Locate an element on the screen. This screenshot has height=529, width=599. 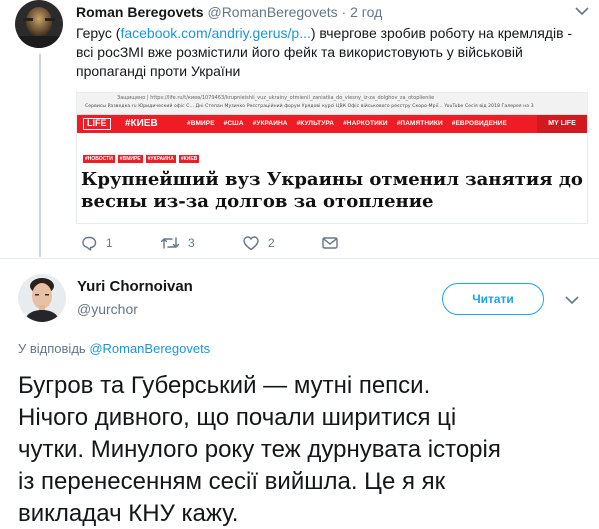
site-tag: #НОВОСТИ is located at coordinates (99, 159).